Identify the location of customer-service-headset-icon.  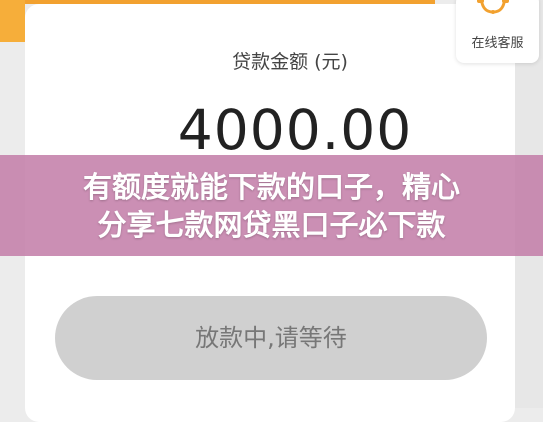
(493, 7).